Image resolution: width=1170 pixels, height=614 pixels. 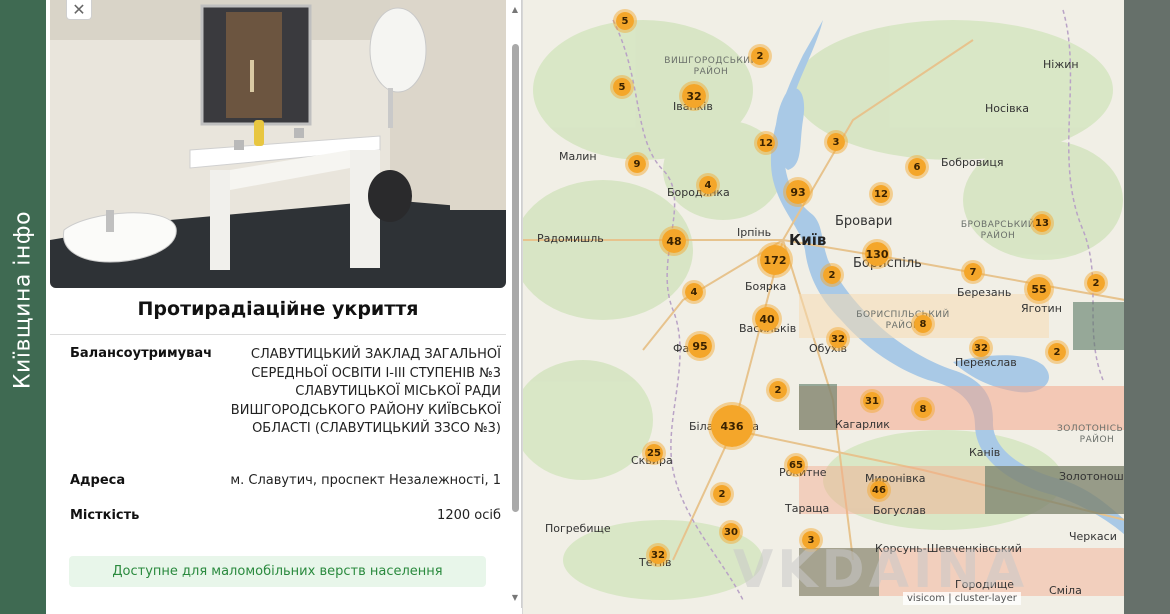 I want to click on shelter-cluster-marker: 48, so click(x=674, y=241).